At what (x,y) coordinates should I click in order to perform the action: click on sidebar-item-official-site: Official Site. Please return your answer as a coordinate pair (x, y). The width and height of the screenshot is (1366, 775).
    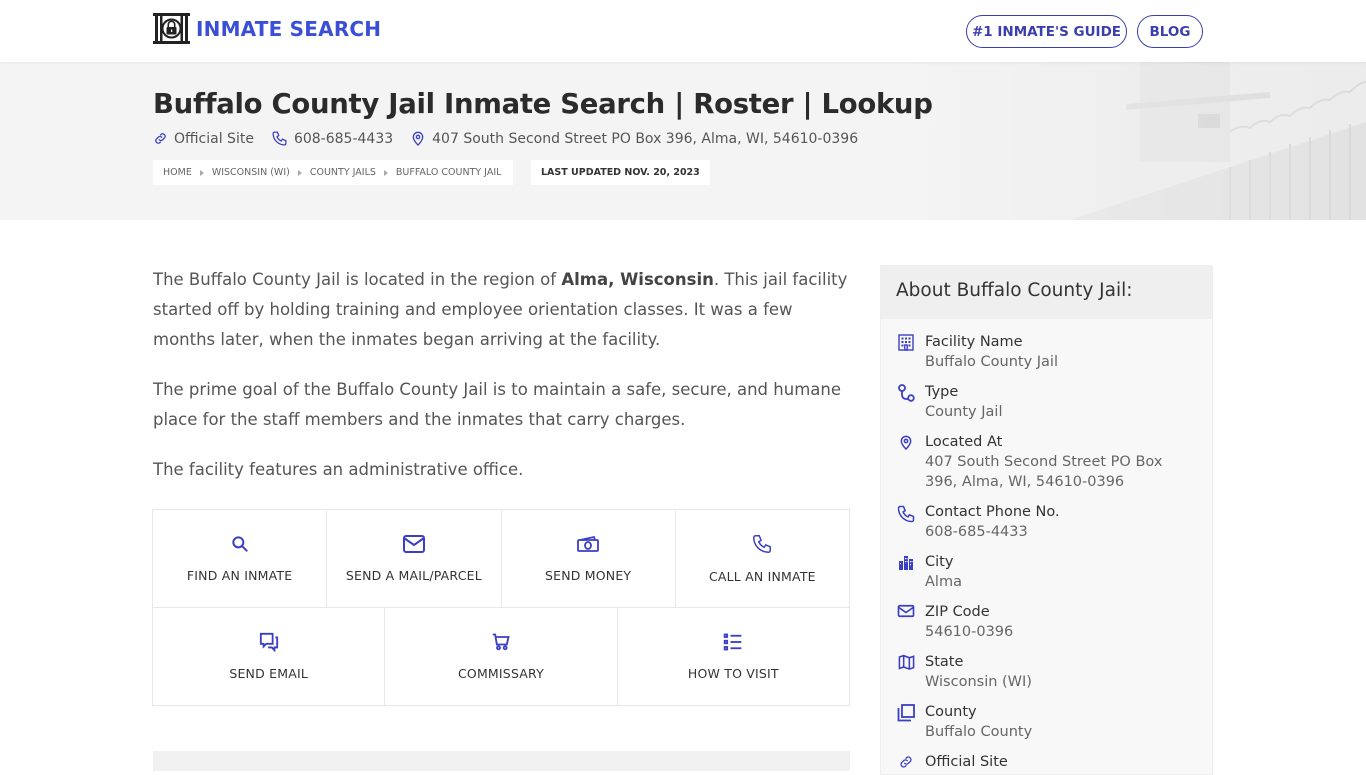
    Looking at the image, I should click on (951, 762).